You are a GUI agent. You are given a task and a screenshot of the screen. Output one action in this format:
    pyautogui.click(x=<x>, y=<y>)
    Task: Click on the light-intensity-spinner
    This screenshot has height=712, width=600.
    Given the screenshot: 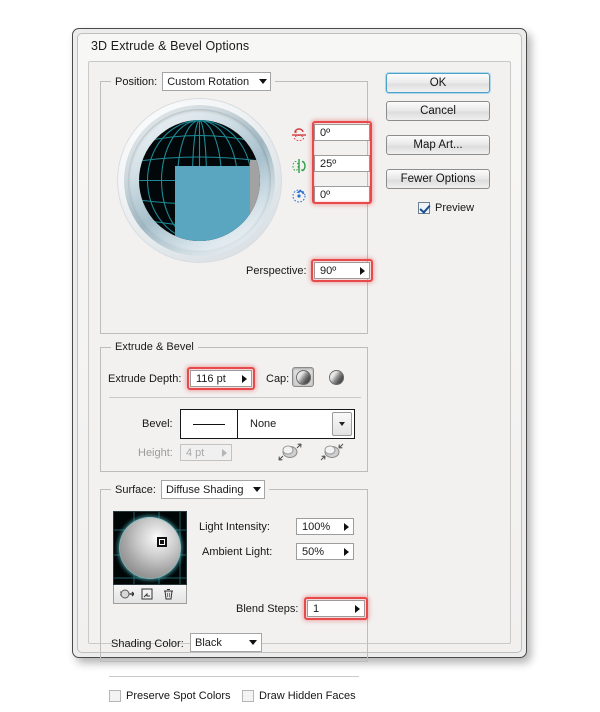 What is the action you would take?
    pyautogui.click(x=346, y=526)
    